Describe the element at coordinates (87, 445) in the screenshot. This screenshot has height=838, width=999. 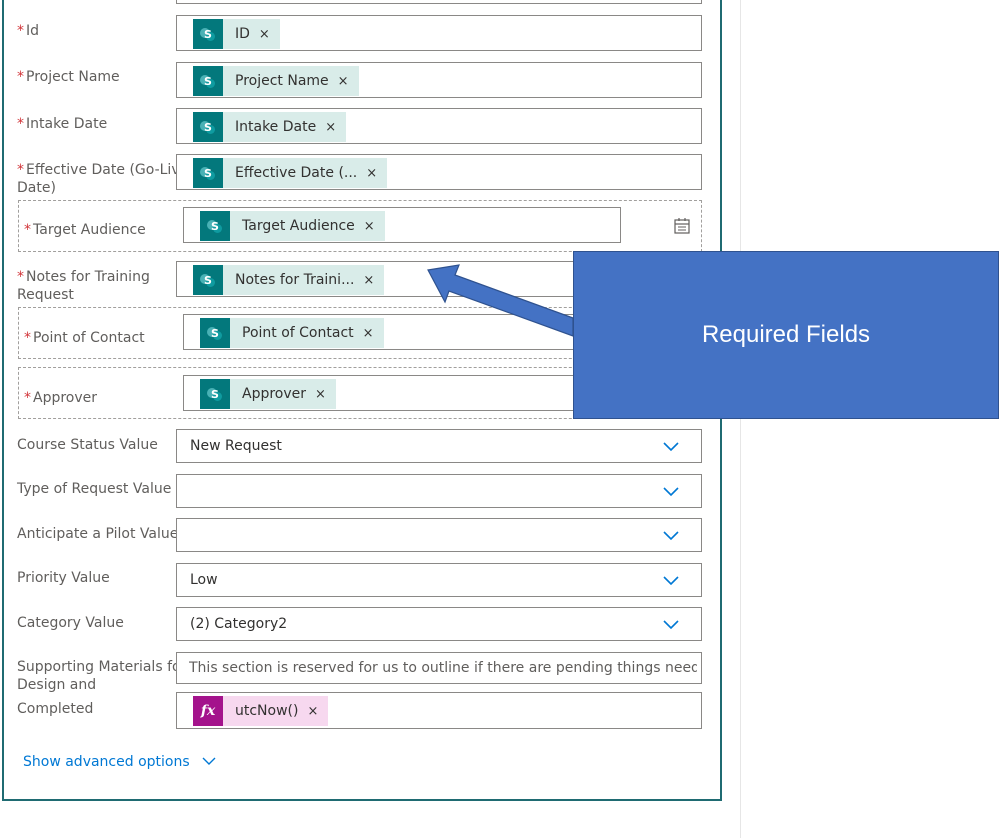
I see `course-status-label: Course Status Value` at that location.